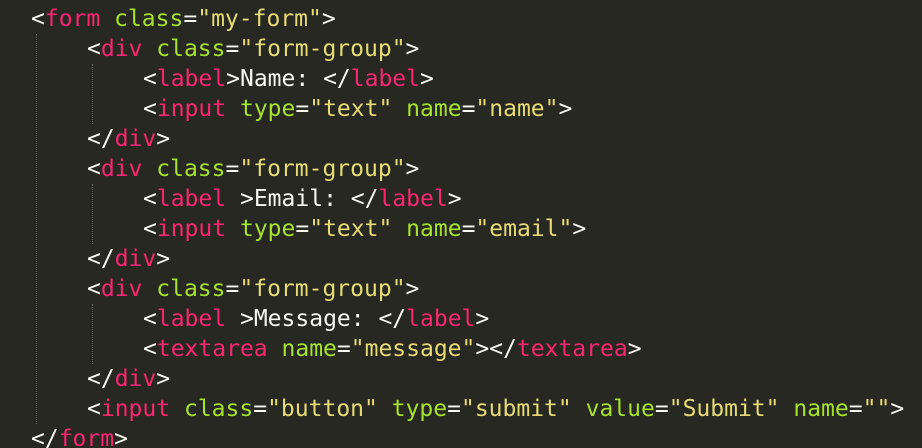 This screenshot has height=448, width=922. I want to click on code-line: <label>Name: </label>, so click(288, 79).